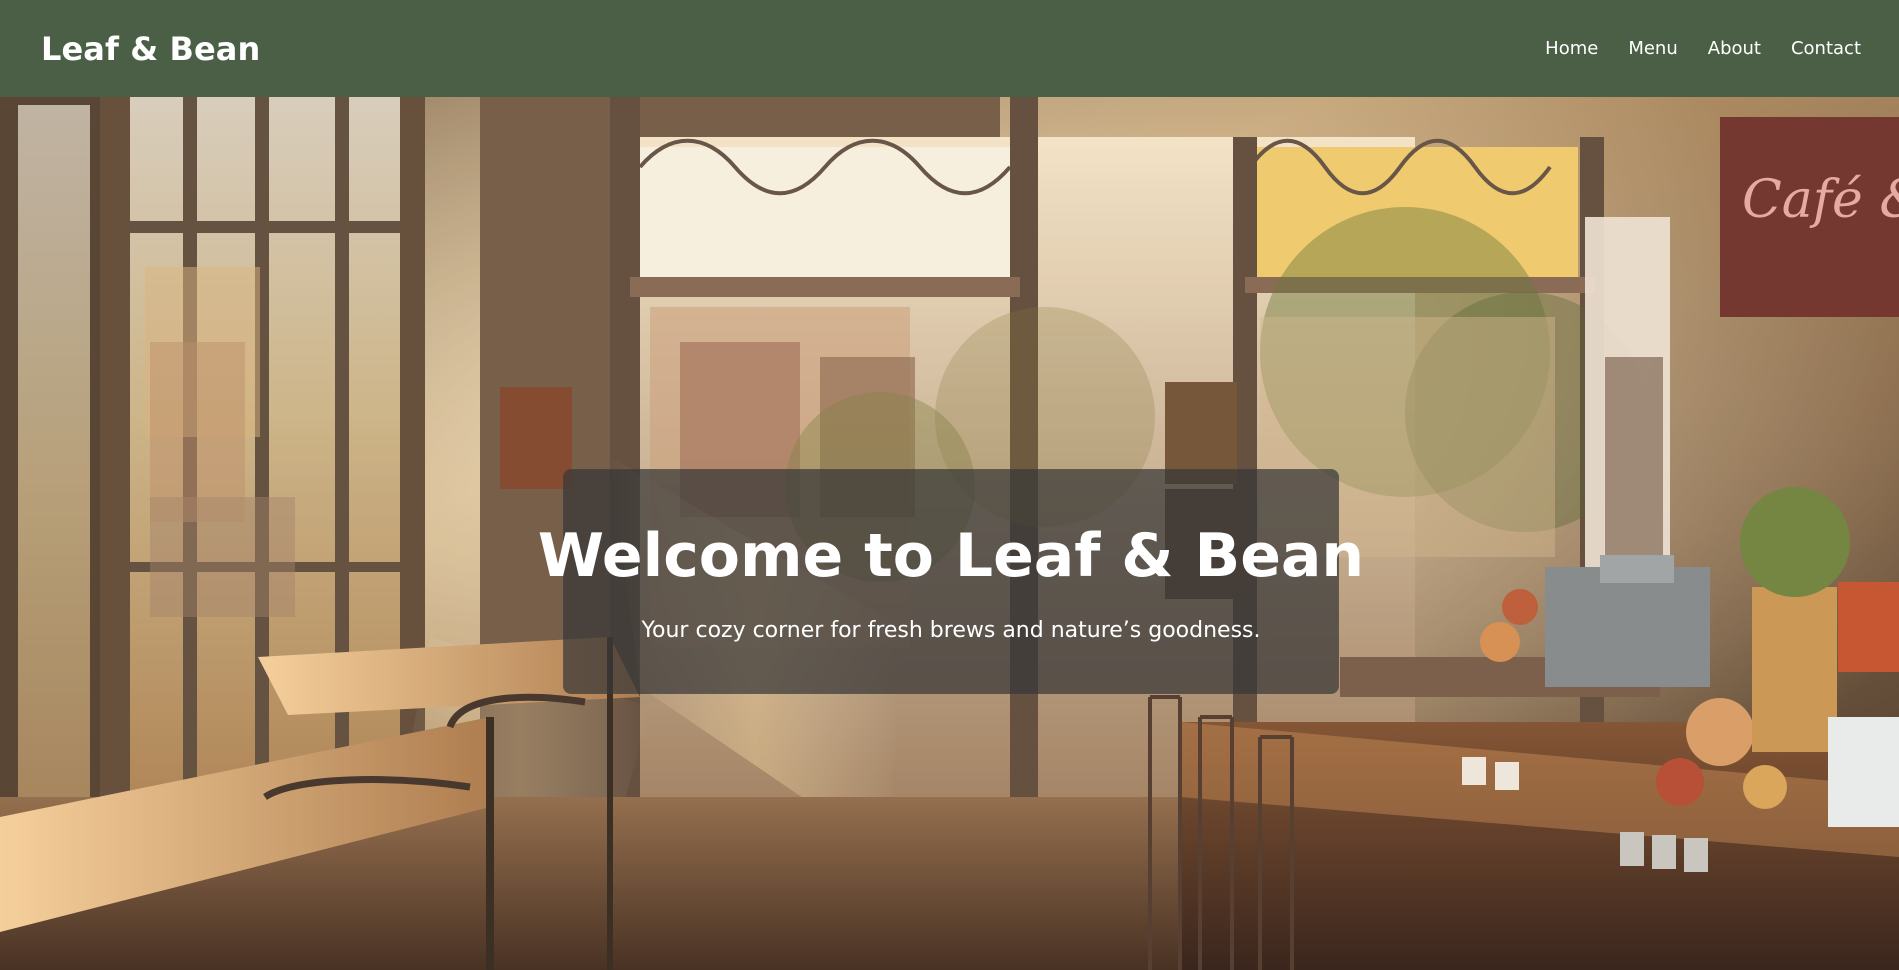  Describe the element at coordinates (150, 49) in the screenshot. I see `site-brand: Leaf & Bean` at that location.